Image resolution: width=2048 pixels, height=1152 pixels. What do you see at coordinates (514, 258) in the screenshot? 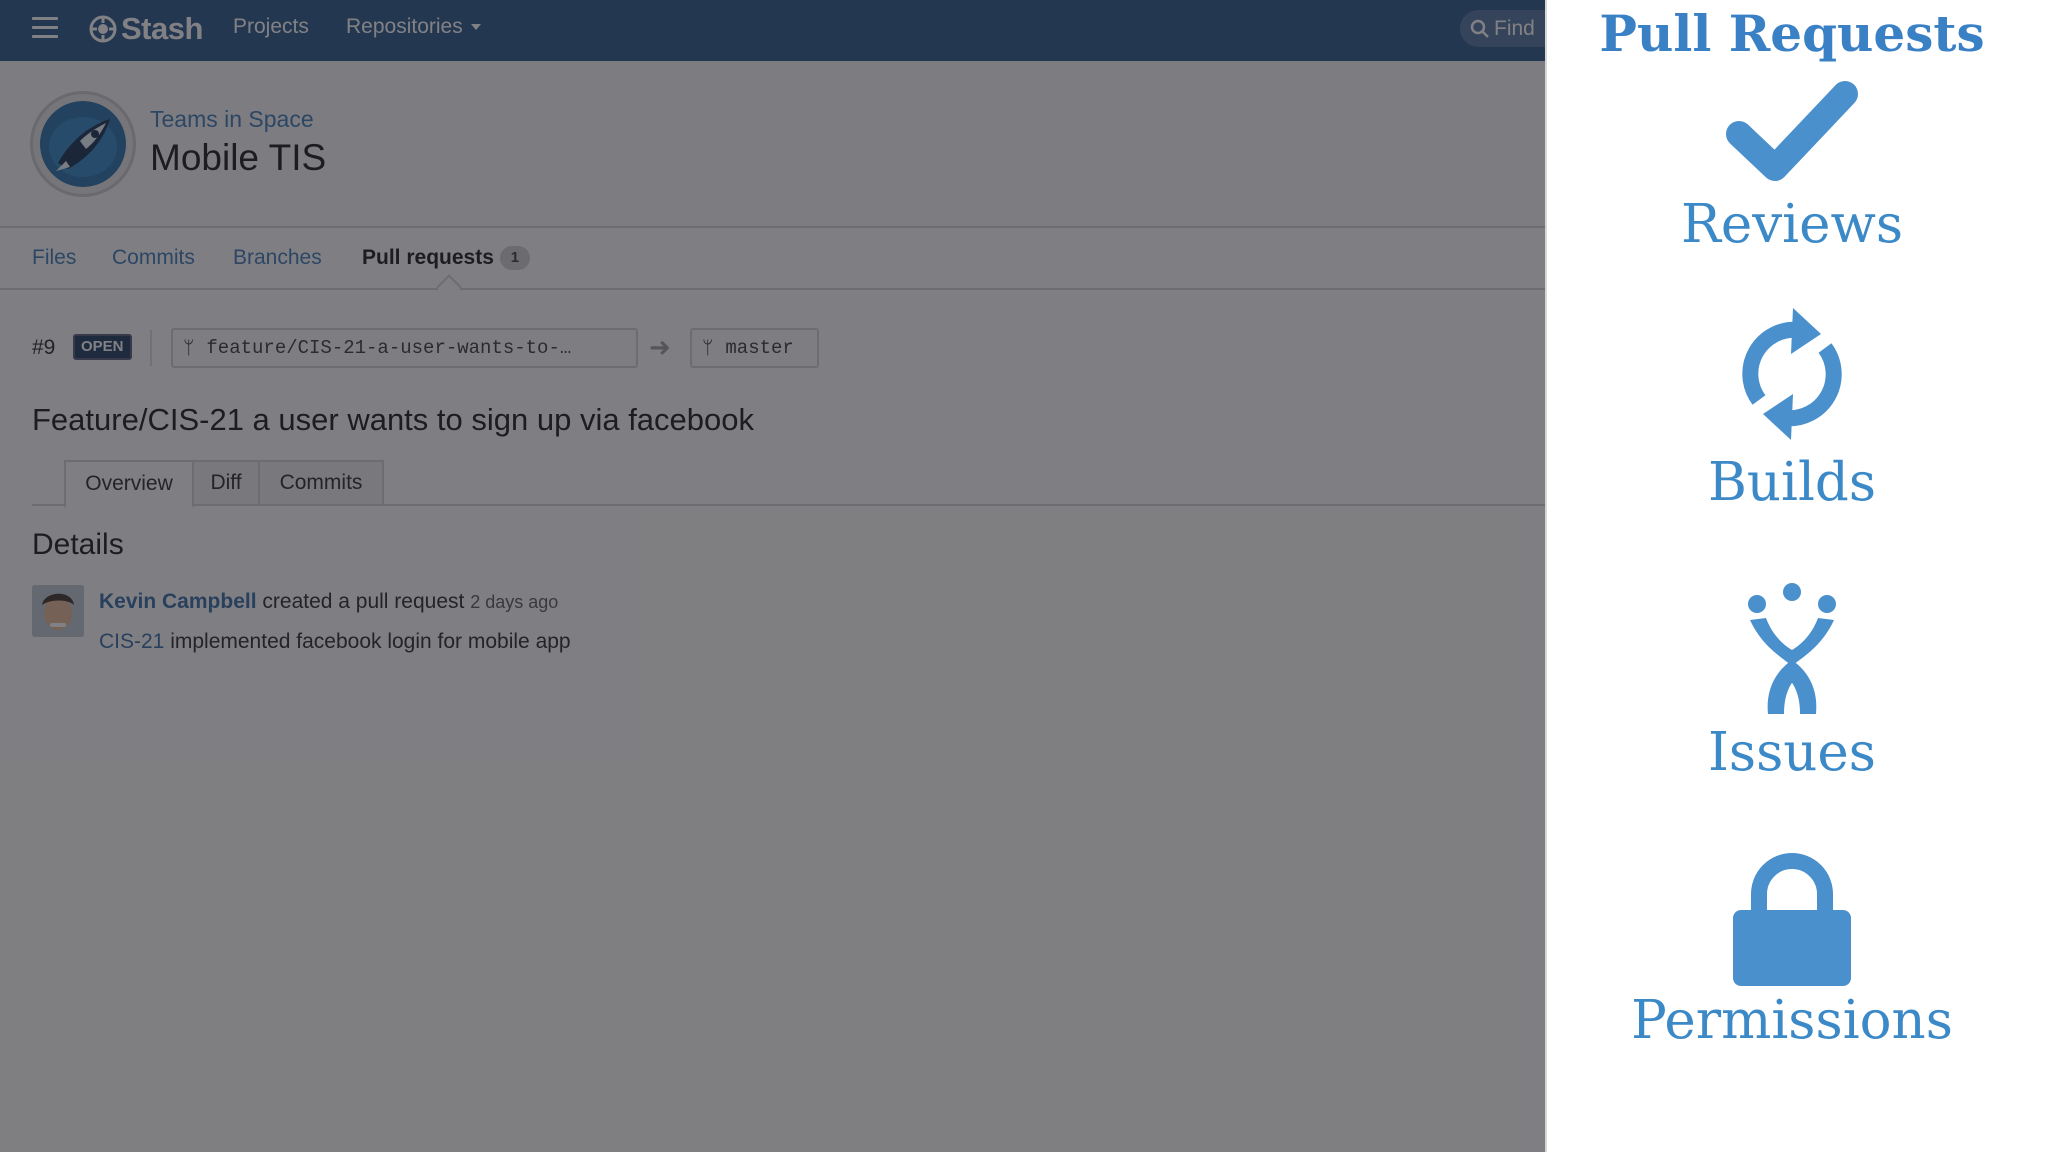
I see `pull-request-count-badge: 1` at bounding box center [514, 258].